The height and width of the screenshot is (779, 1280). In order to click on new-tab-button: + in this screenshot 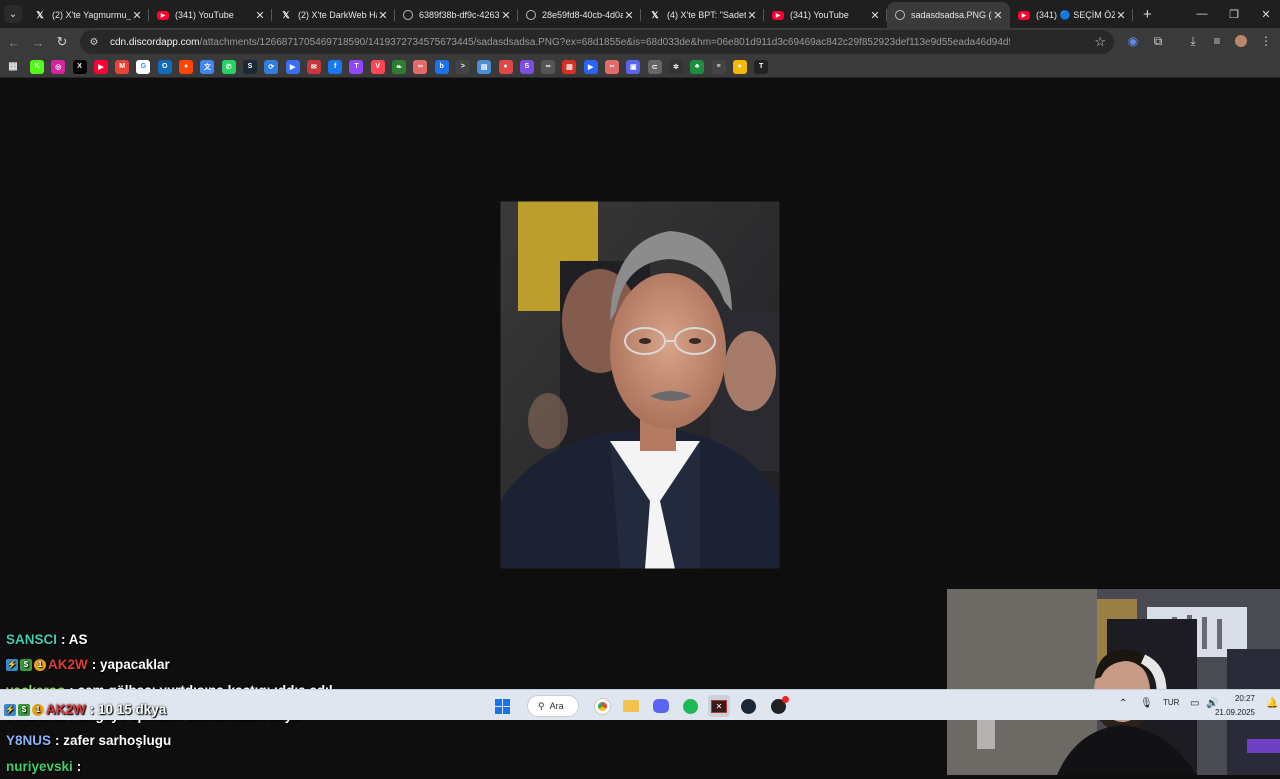, I will do `click(1147, 14)`.